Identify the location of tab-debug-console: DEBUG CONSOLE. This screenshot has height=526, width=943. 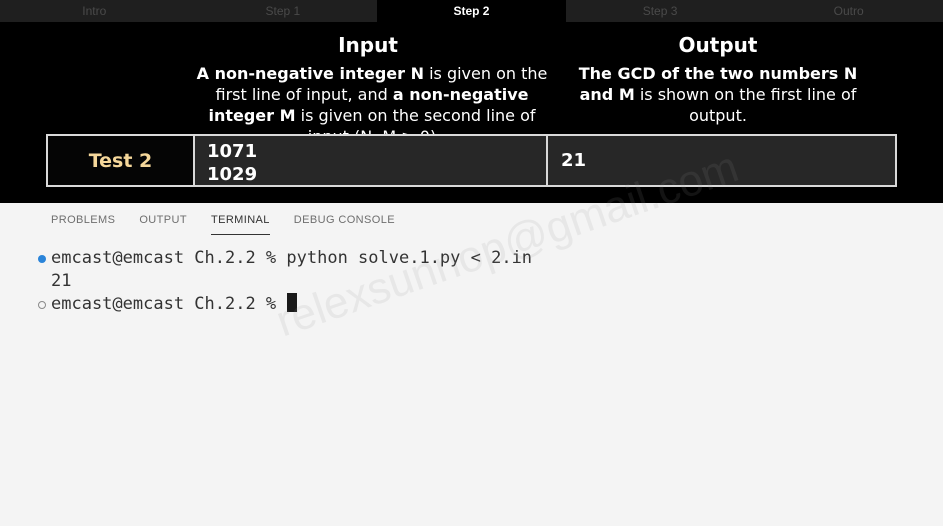
(344, 223).